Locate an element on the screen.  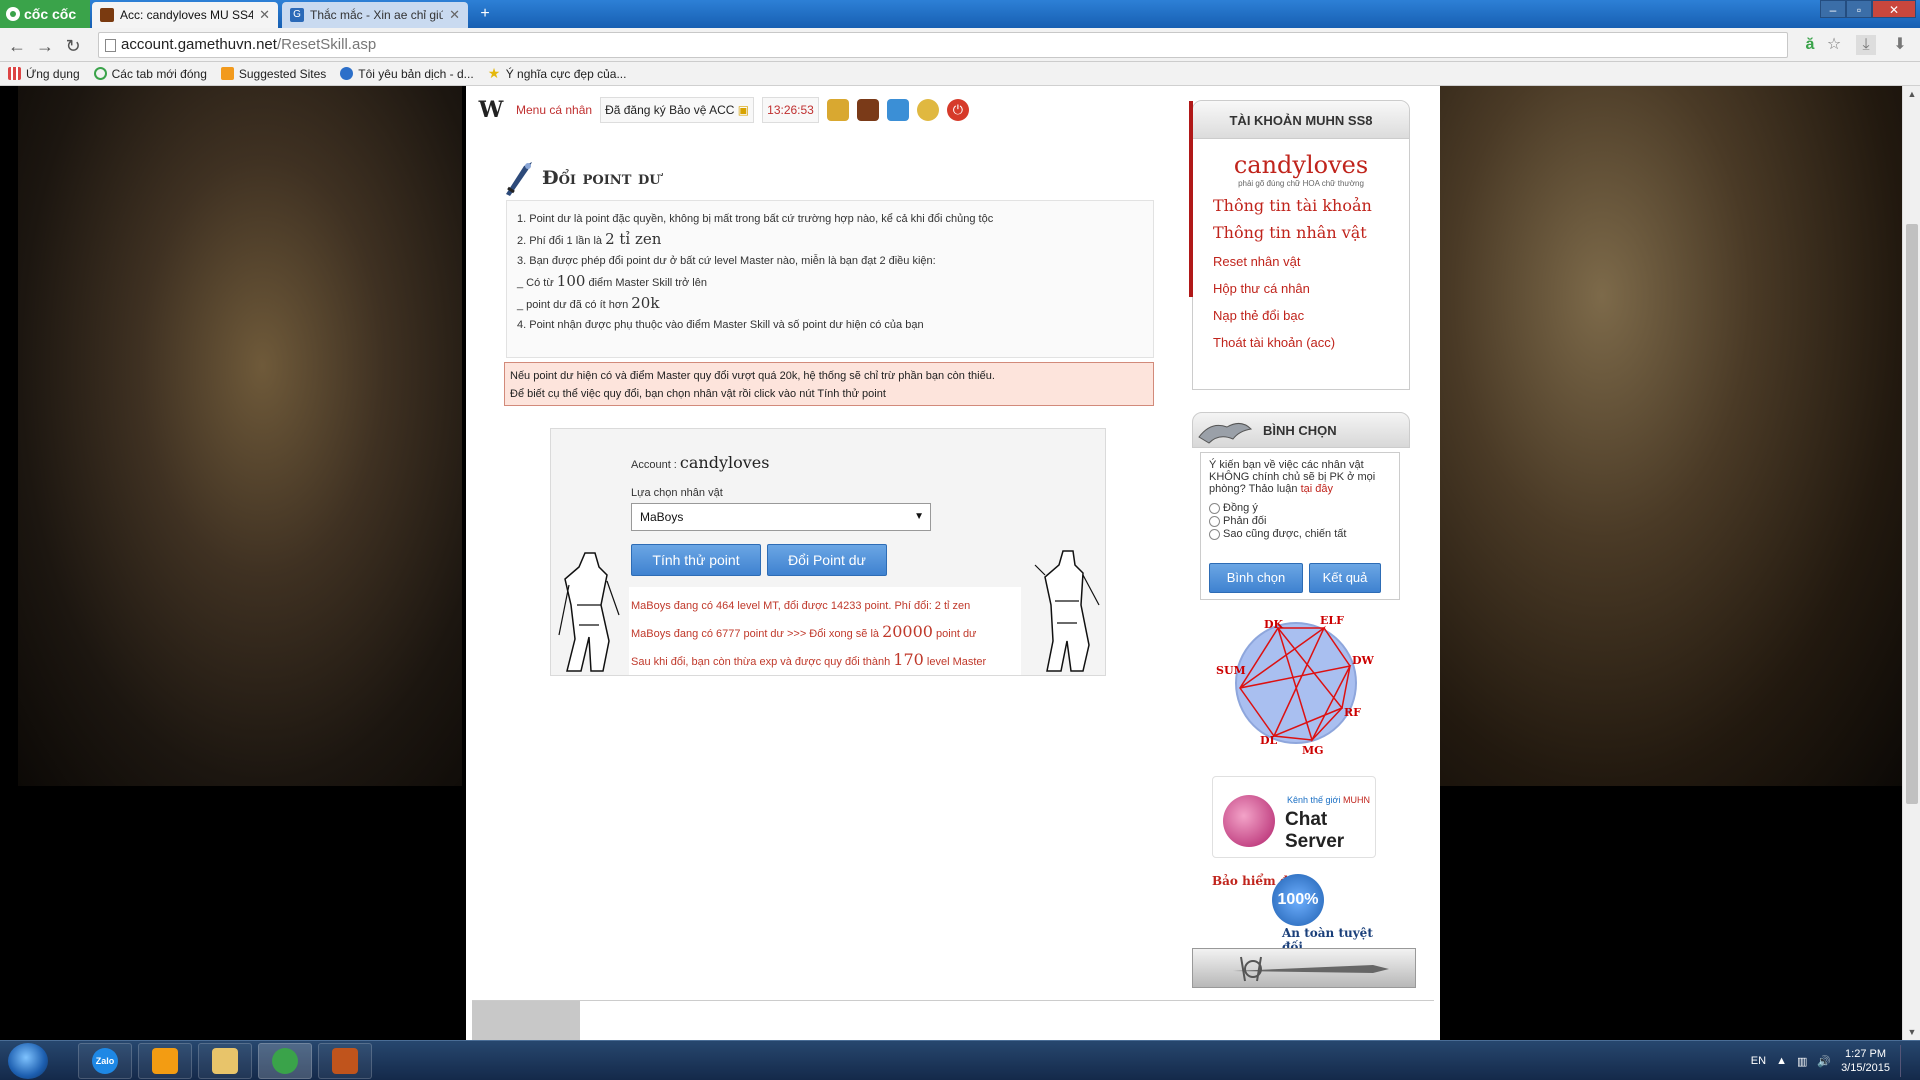
convert-point-button: Đổi Point dư is located at coordinates (827, 560).